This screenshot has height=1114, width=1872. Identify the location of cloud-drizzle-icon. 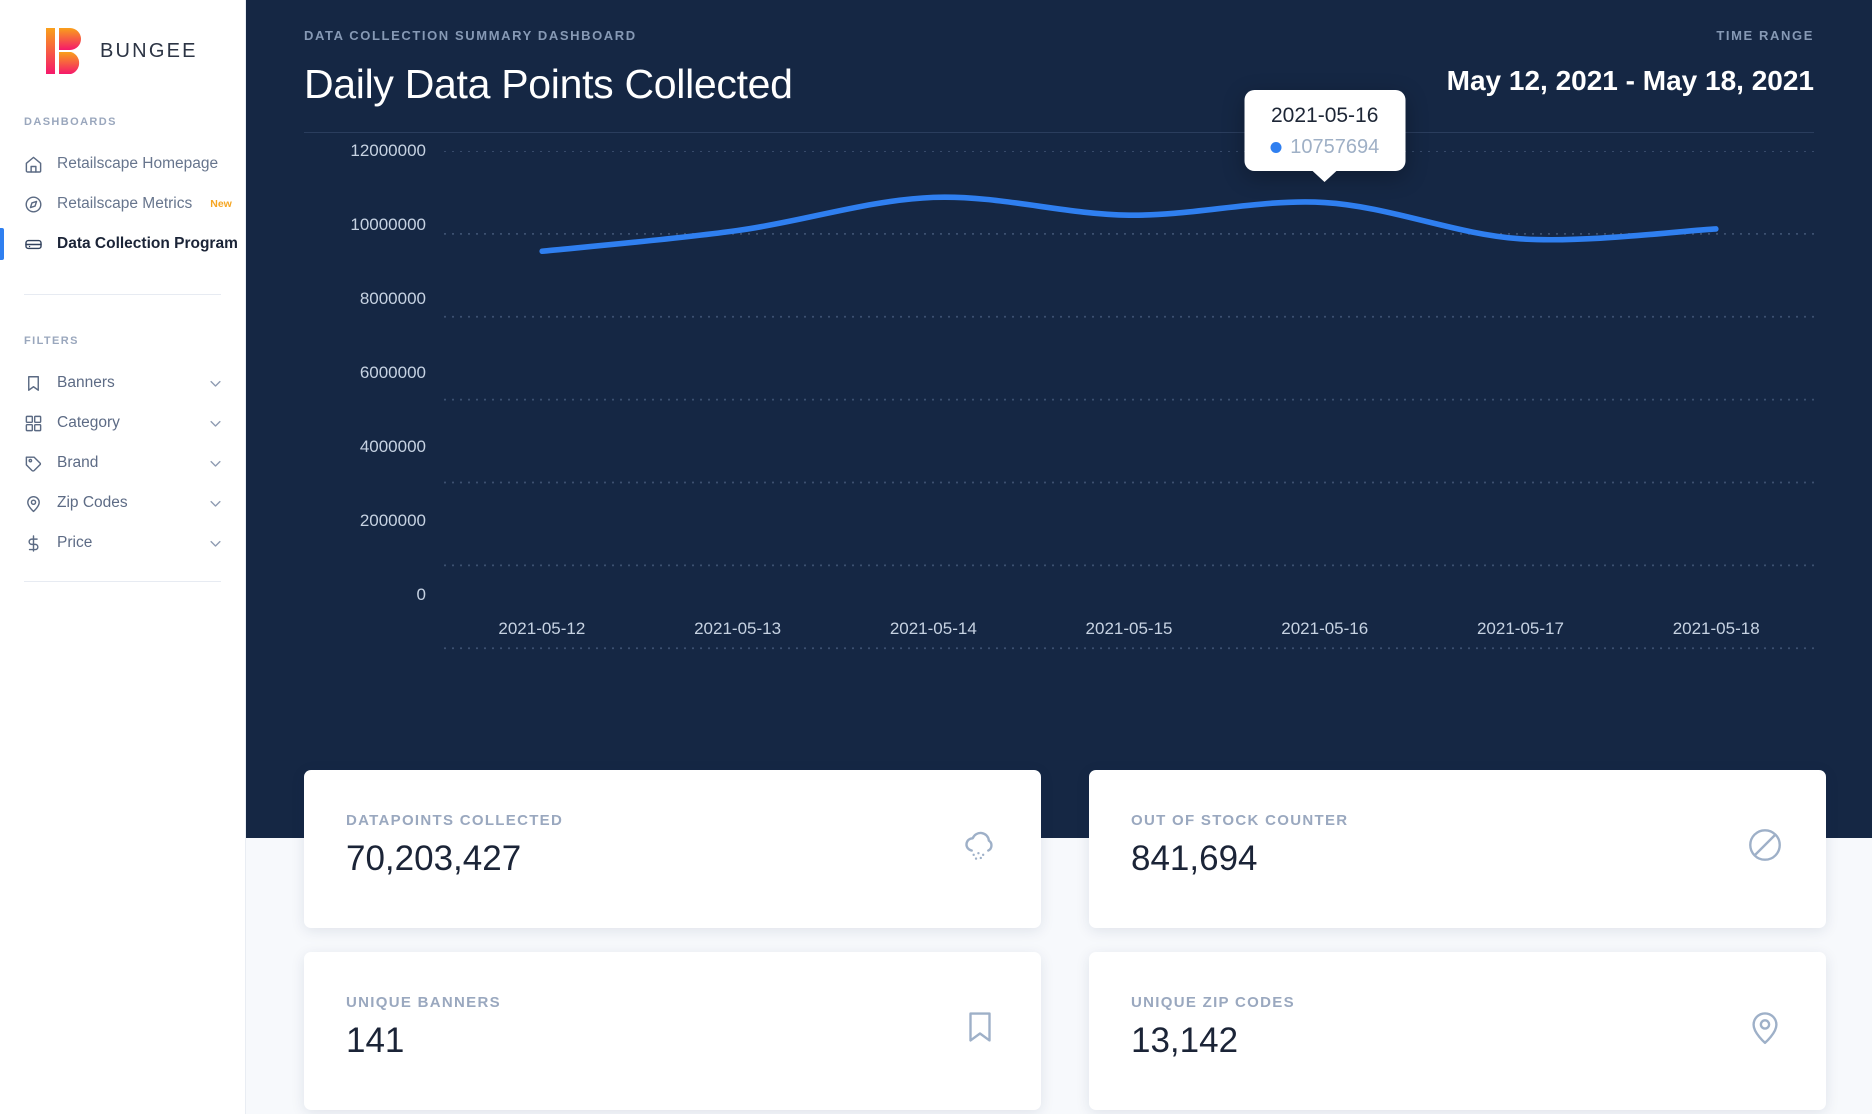
(980, 838).